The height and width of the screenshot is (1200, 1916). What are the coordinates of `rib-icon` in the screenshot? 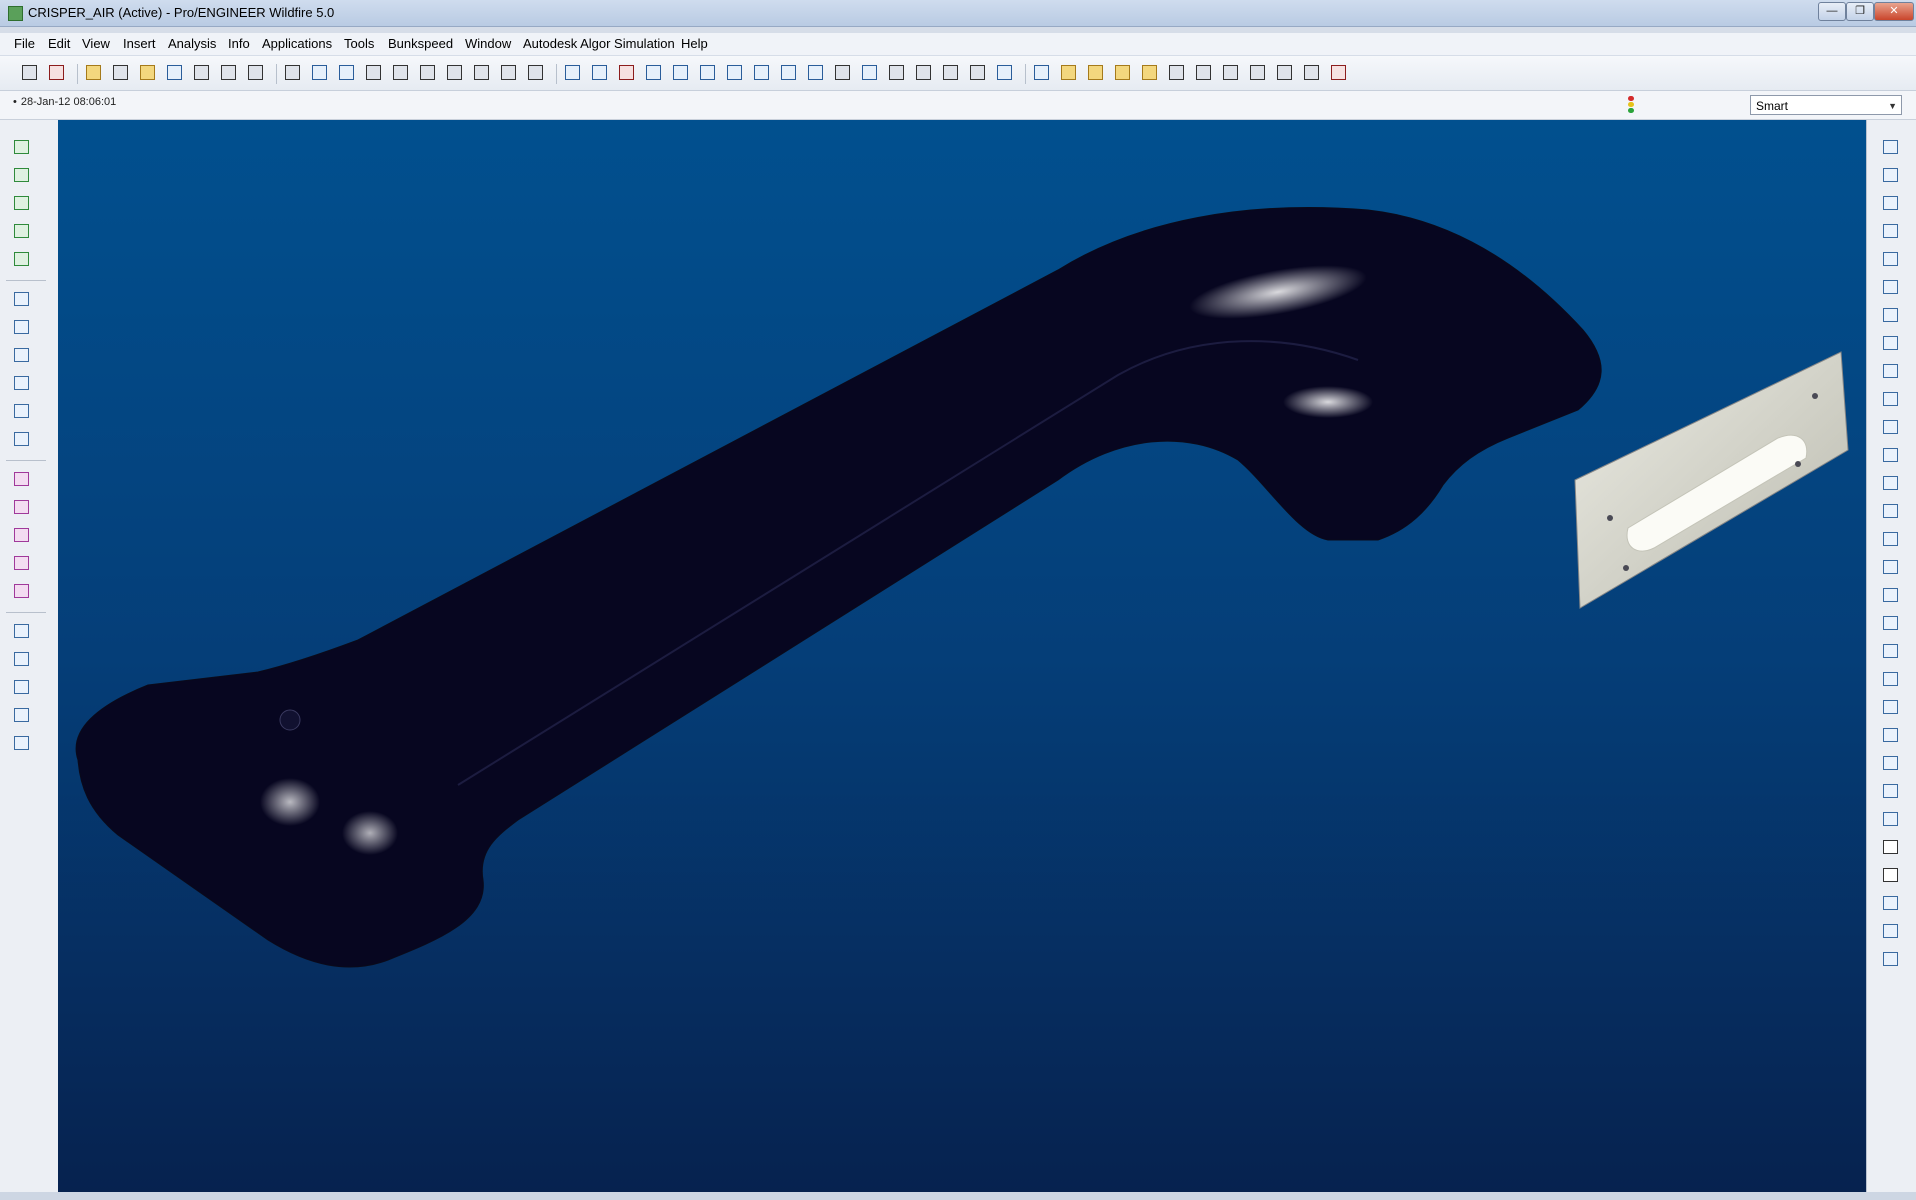 It's located at (22, 355).